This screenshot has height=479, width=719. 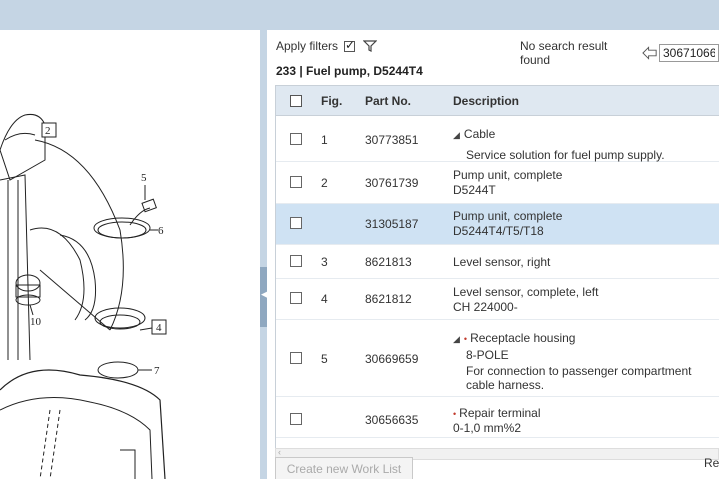 What do you see at coordinates (144, 178) in the screenshot?
I see `callout-5: 5` at bounding box center [144, 178].